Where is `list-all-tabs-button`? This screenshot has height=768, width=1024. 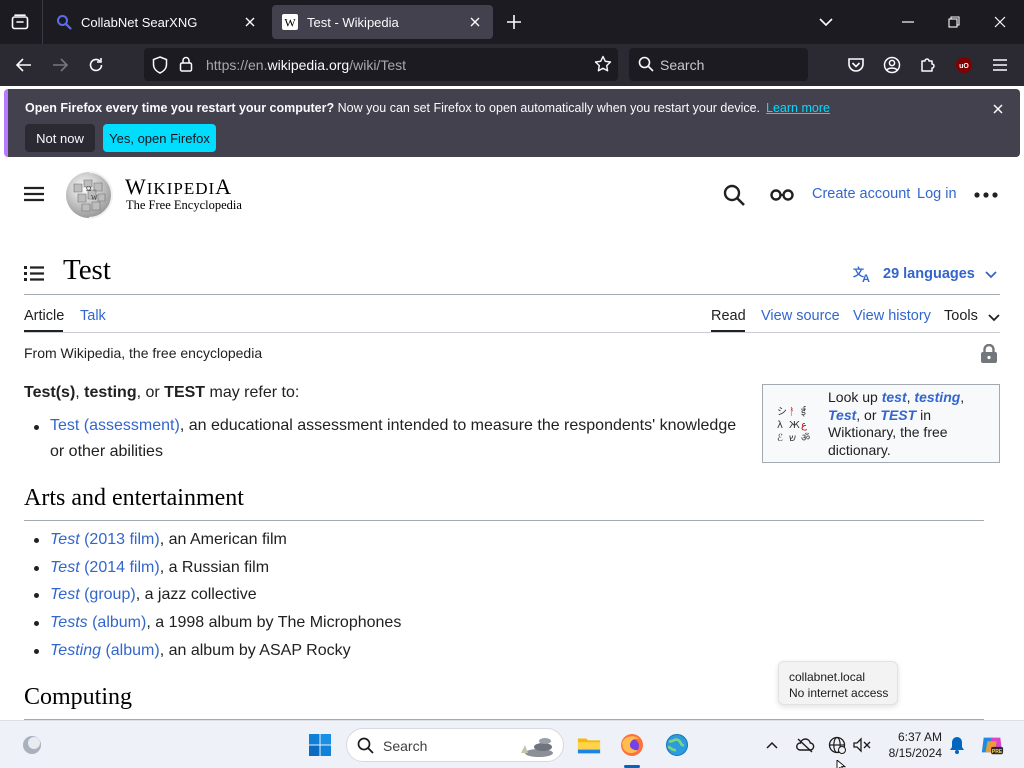
list-all-tabs-button is located at coordinates (826, 22).